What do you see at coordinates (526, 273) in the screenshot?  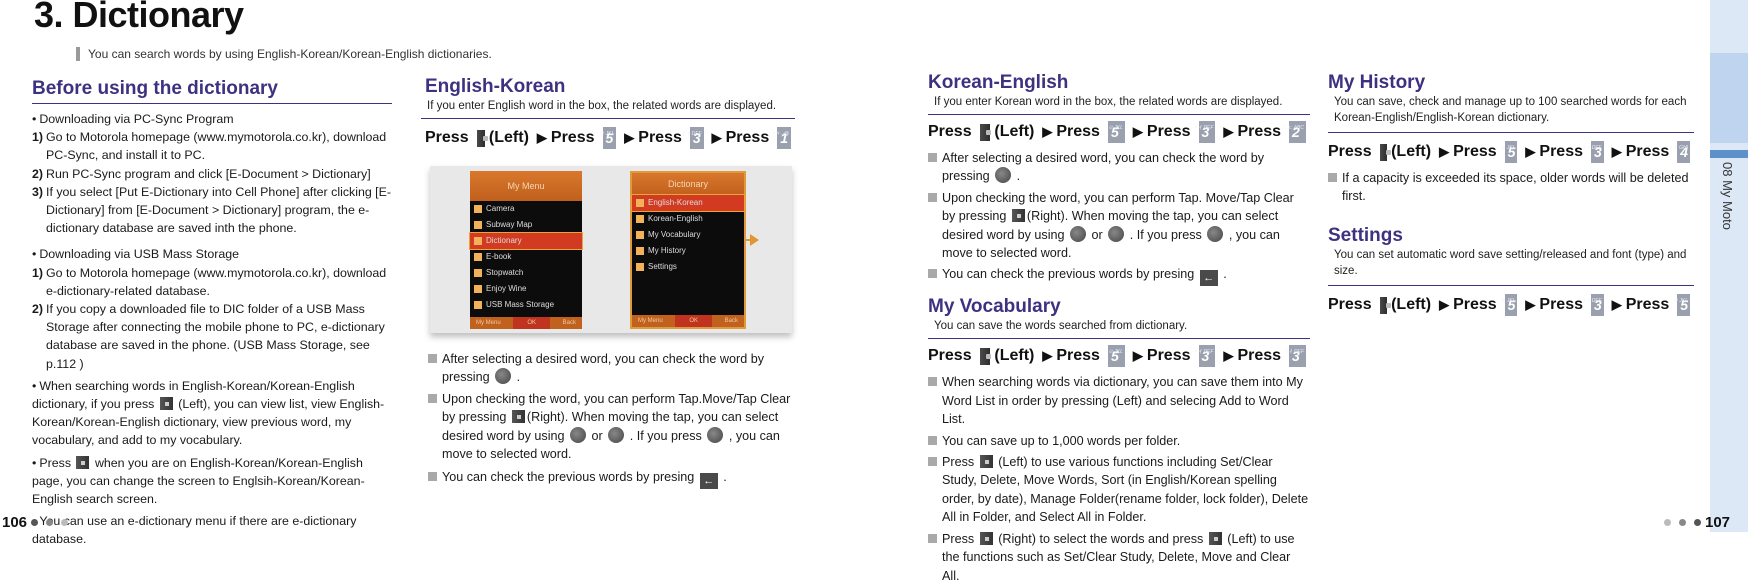 I see `menu-item: Stopwatch` at bounding box center [526, 273].